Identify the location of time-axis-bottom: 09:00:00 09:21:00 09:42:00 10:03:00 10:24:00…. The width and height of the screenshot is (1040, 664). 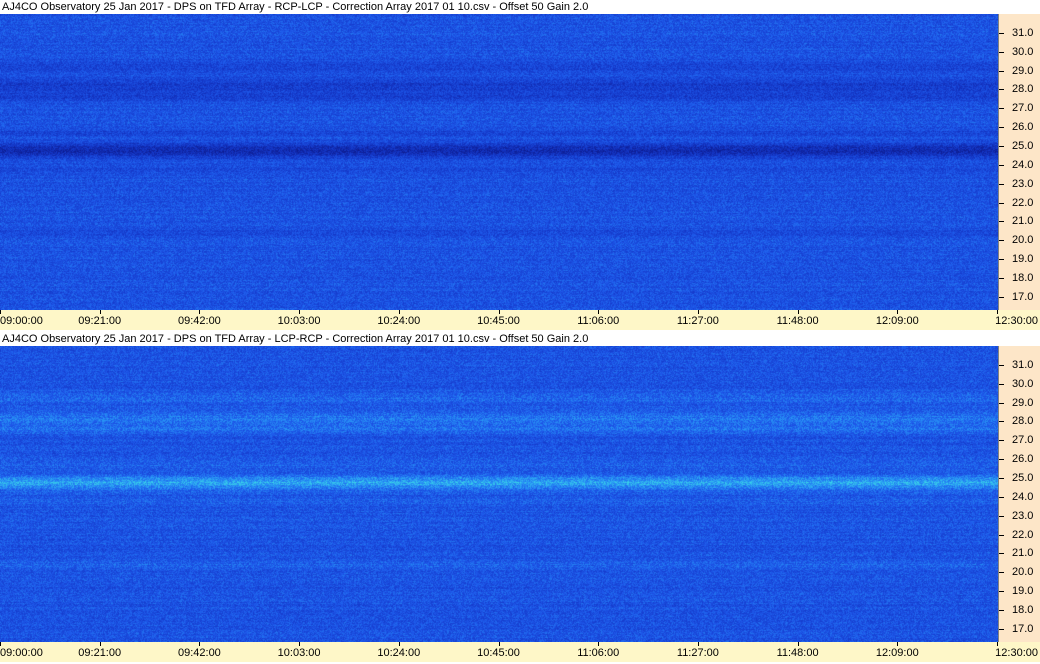
(520, 652).